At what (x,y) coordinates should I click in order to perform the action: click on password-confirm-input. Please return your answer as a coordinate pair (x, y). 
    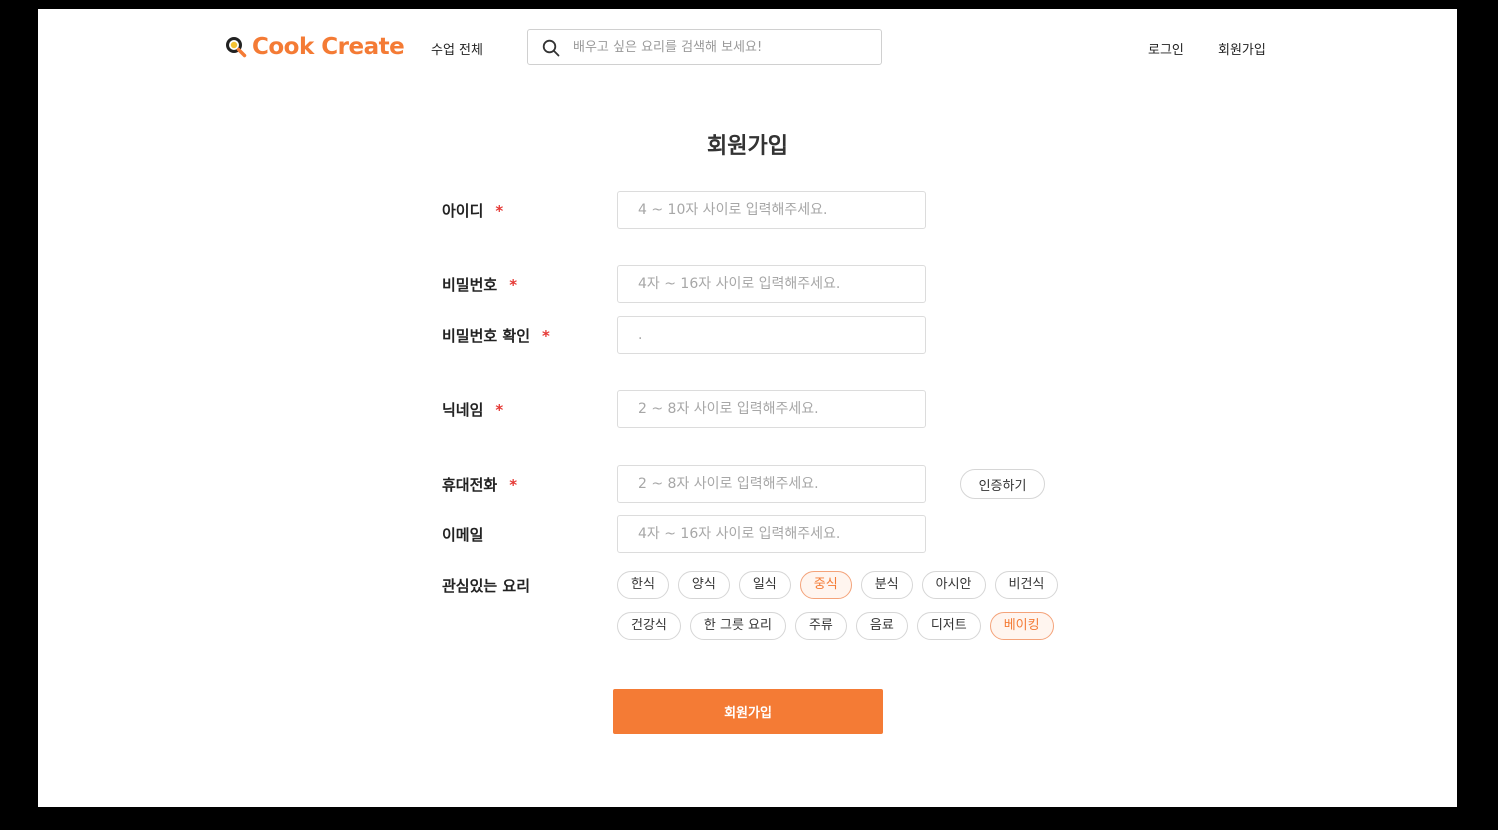
    Looking at the image, I should click on (773, 335).